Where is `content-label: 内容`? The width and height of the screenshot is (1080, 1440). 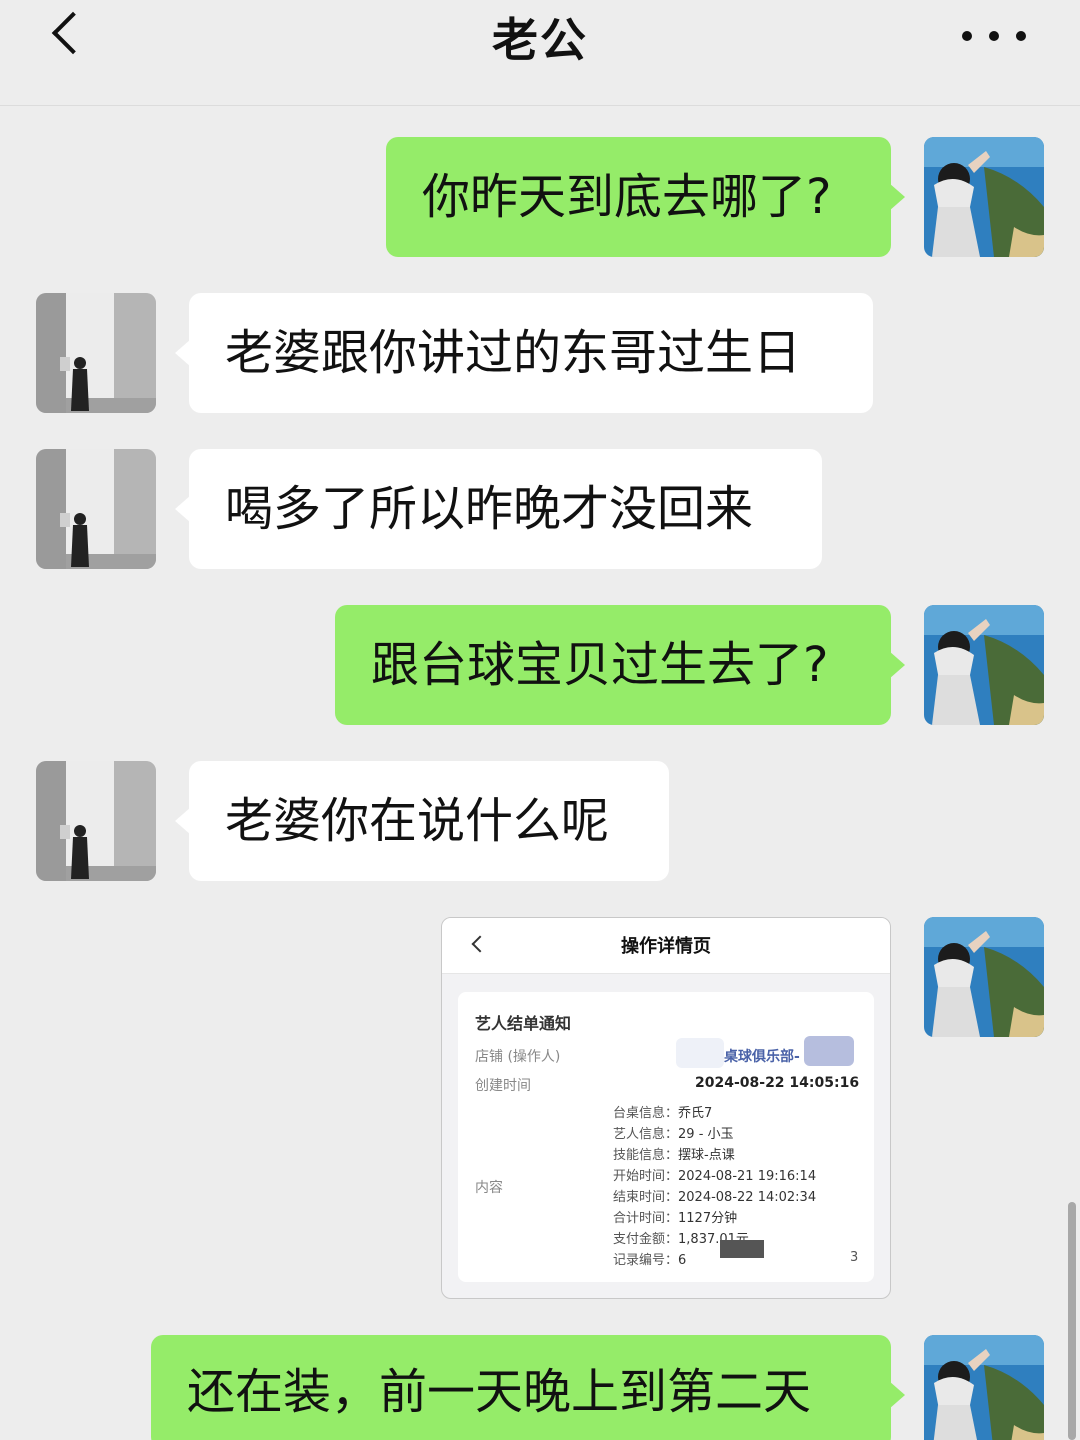
content-label: 内容 is located at coordinates (489, 1188).